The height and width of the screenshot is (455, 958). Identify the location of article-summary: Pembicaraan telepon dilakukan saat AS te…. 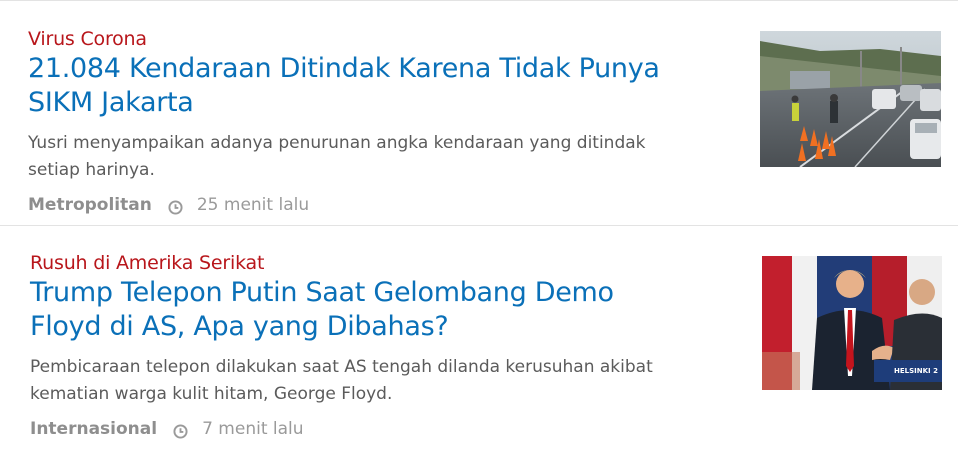
(370, 381).